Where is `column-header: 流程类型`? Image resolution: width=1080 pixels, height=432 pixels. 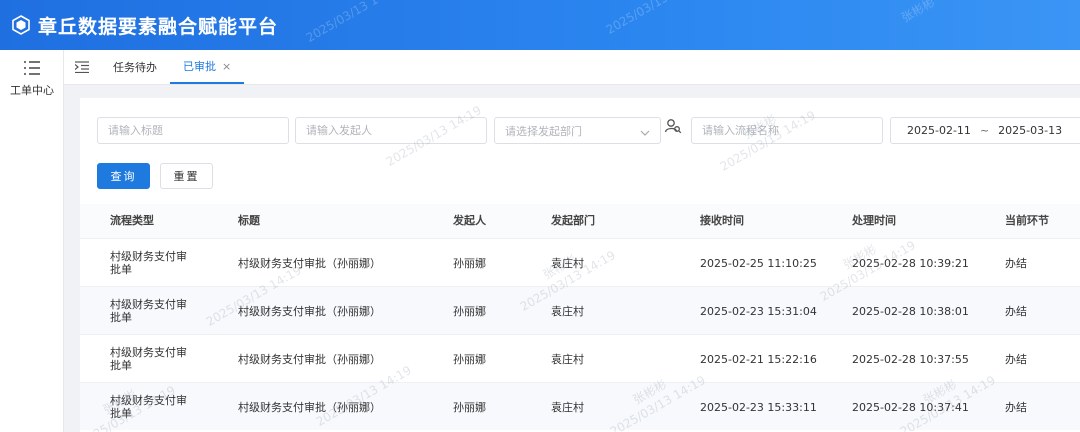 column-header: 流程类型 is located at coordinates (132, 220).